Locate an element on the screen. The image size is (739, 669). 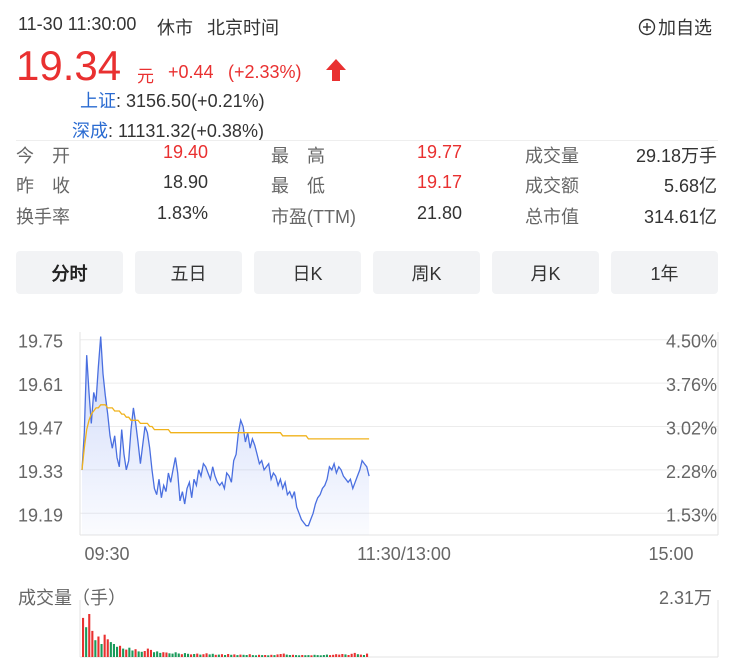
market-status: 休市 is located at coordinates (175, 28).